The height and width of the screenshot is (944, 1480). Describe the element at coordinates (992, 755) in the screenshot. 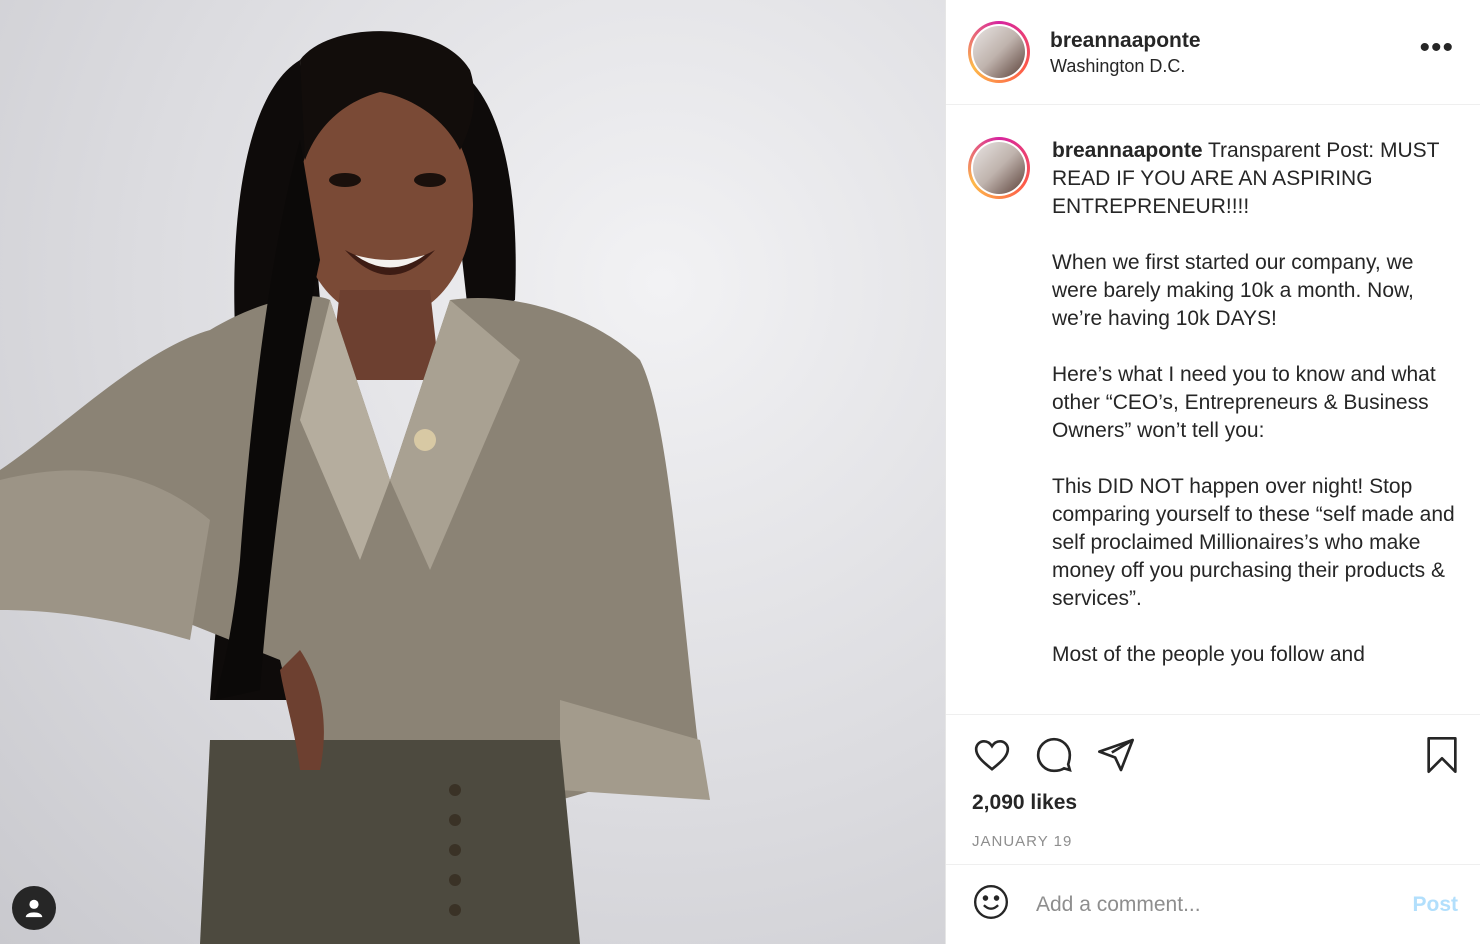

I see `heart-icon` at that location.